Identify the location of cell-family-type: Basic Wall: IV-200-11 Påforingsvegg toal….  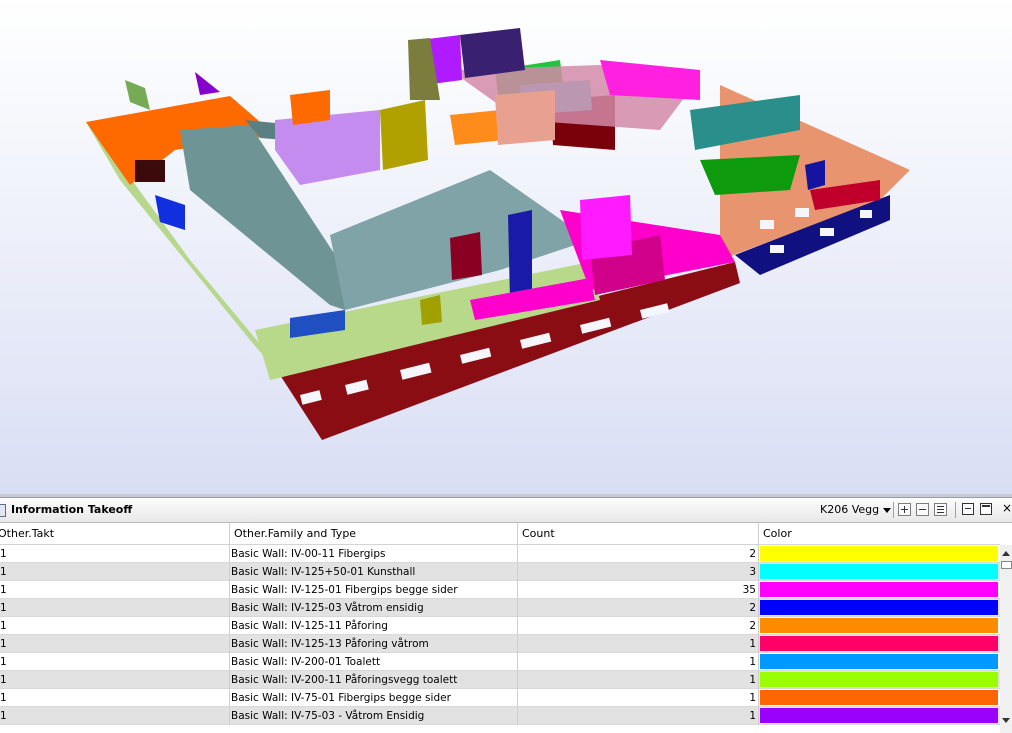
(374, 680).